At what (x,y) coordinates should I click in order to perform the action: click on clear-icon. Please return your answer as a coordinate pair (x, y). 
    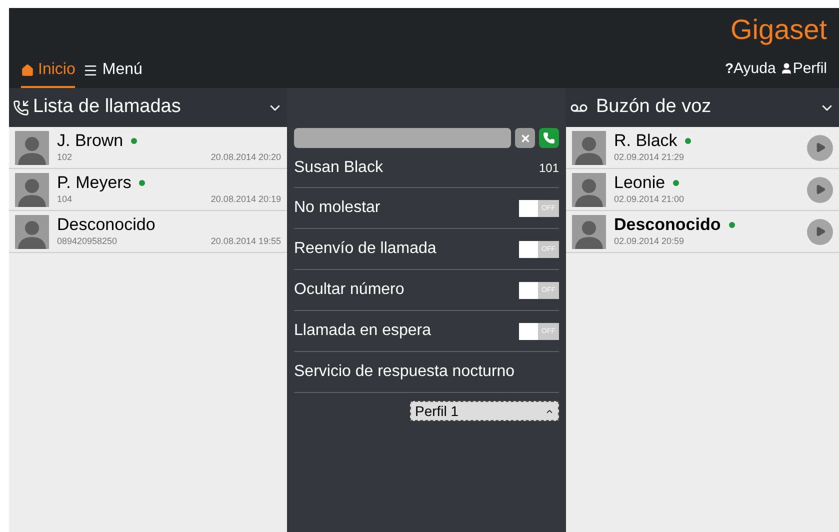
    Looking at the image, I should click on (525, 138).